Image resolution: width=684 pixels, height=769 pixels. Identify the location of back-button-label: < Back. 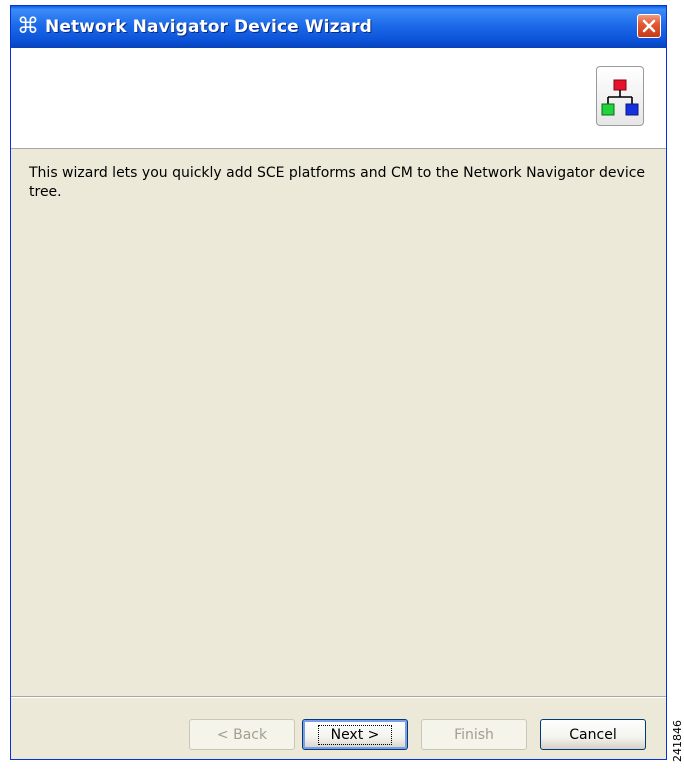
(242, 734).